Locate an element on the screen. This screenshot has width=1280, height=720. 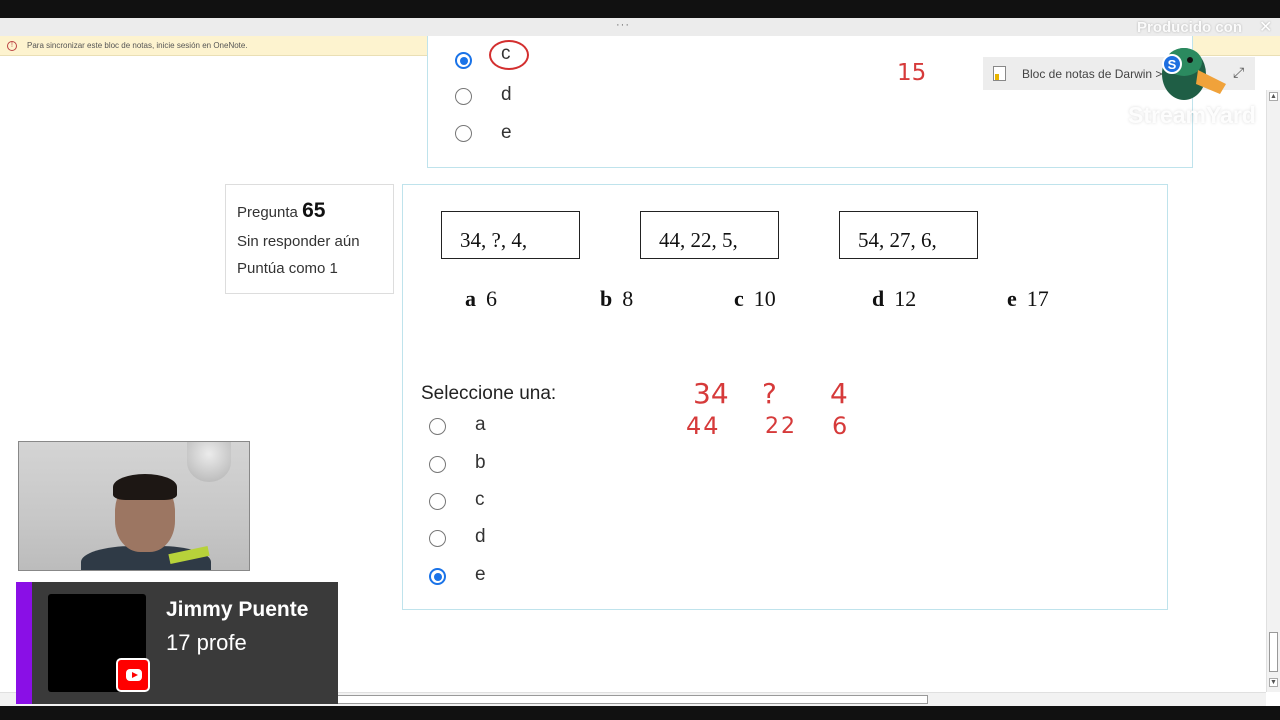
answer-value: 17 is located at coordinates (1037, 298).